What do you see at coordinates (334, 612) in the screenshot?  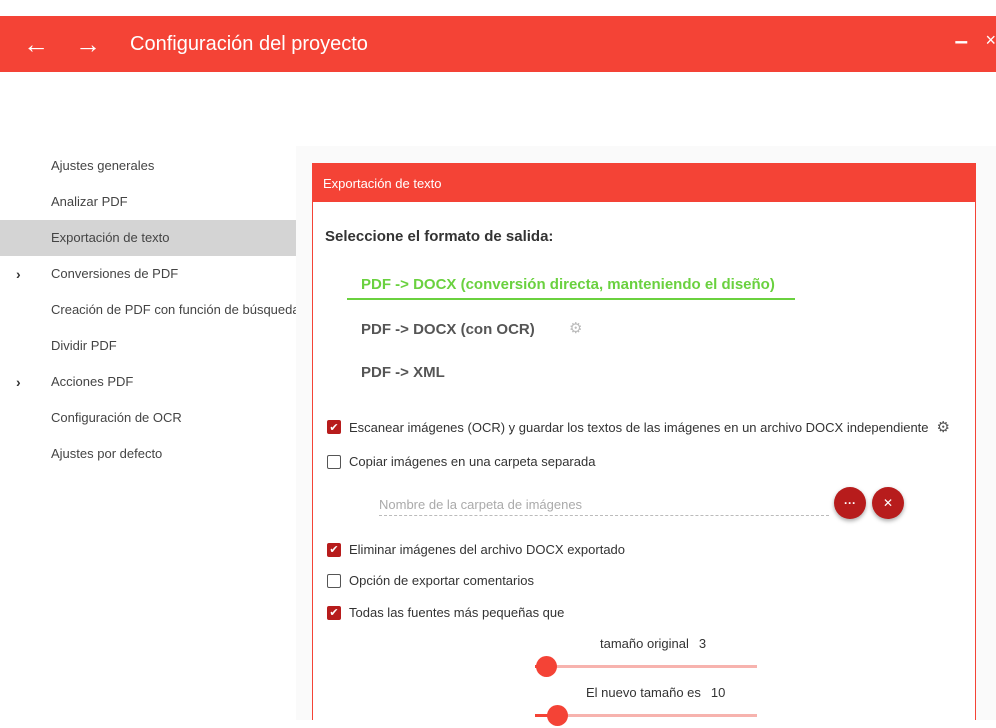 I see `smaller-fonts-checkbox: ✔` at bounding box center [334, 612].